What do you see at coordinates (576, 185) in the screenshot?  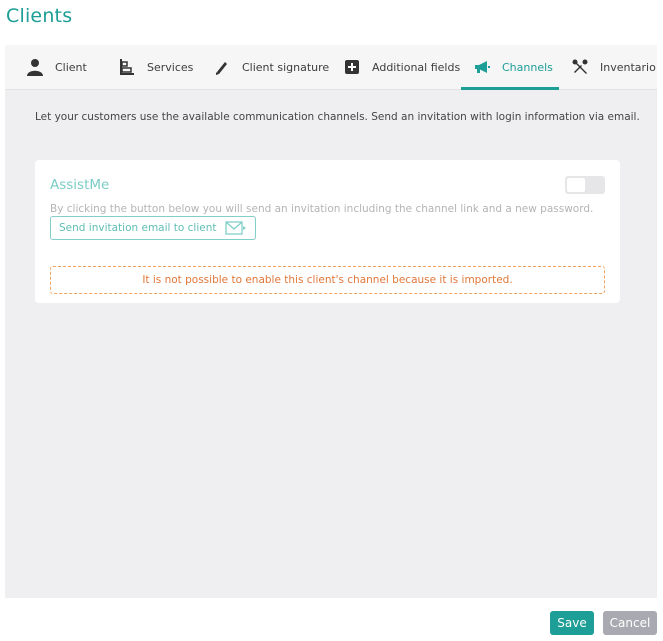 I see `toggle-knob` at bounding box center [576, 185].